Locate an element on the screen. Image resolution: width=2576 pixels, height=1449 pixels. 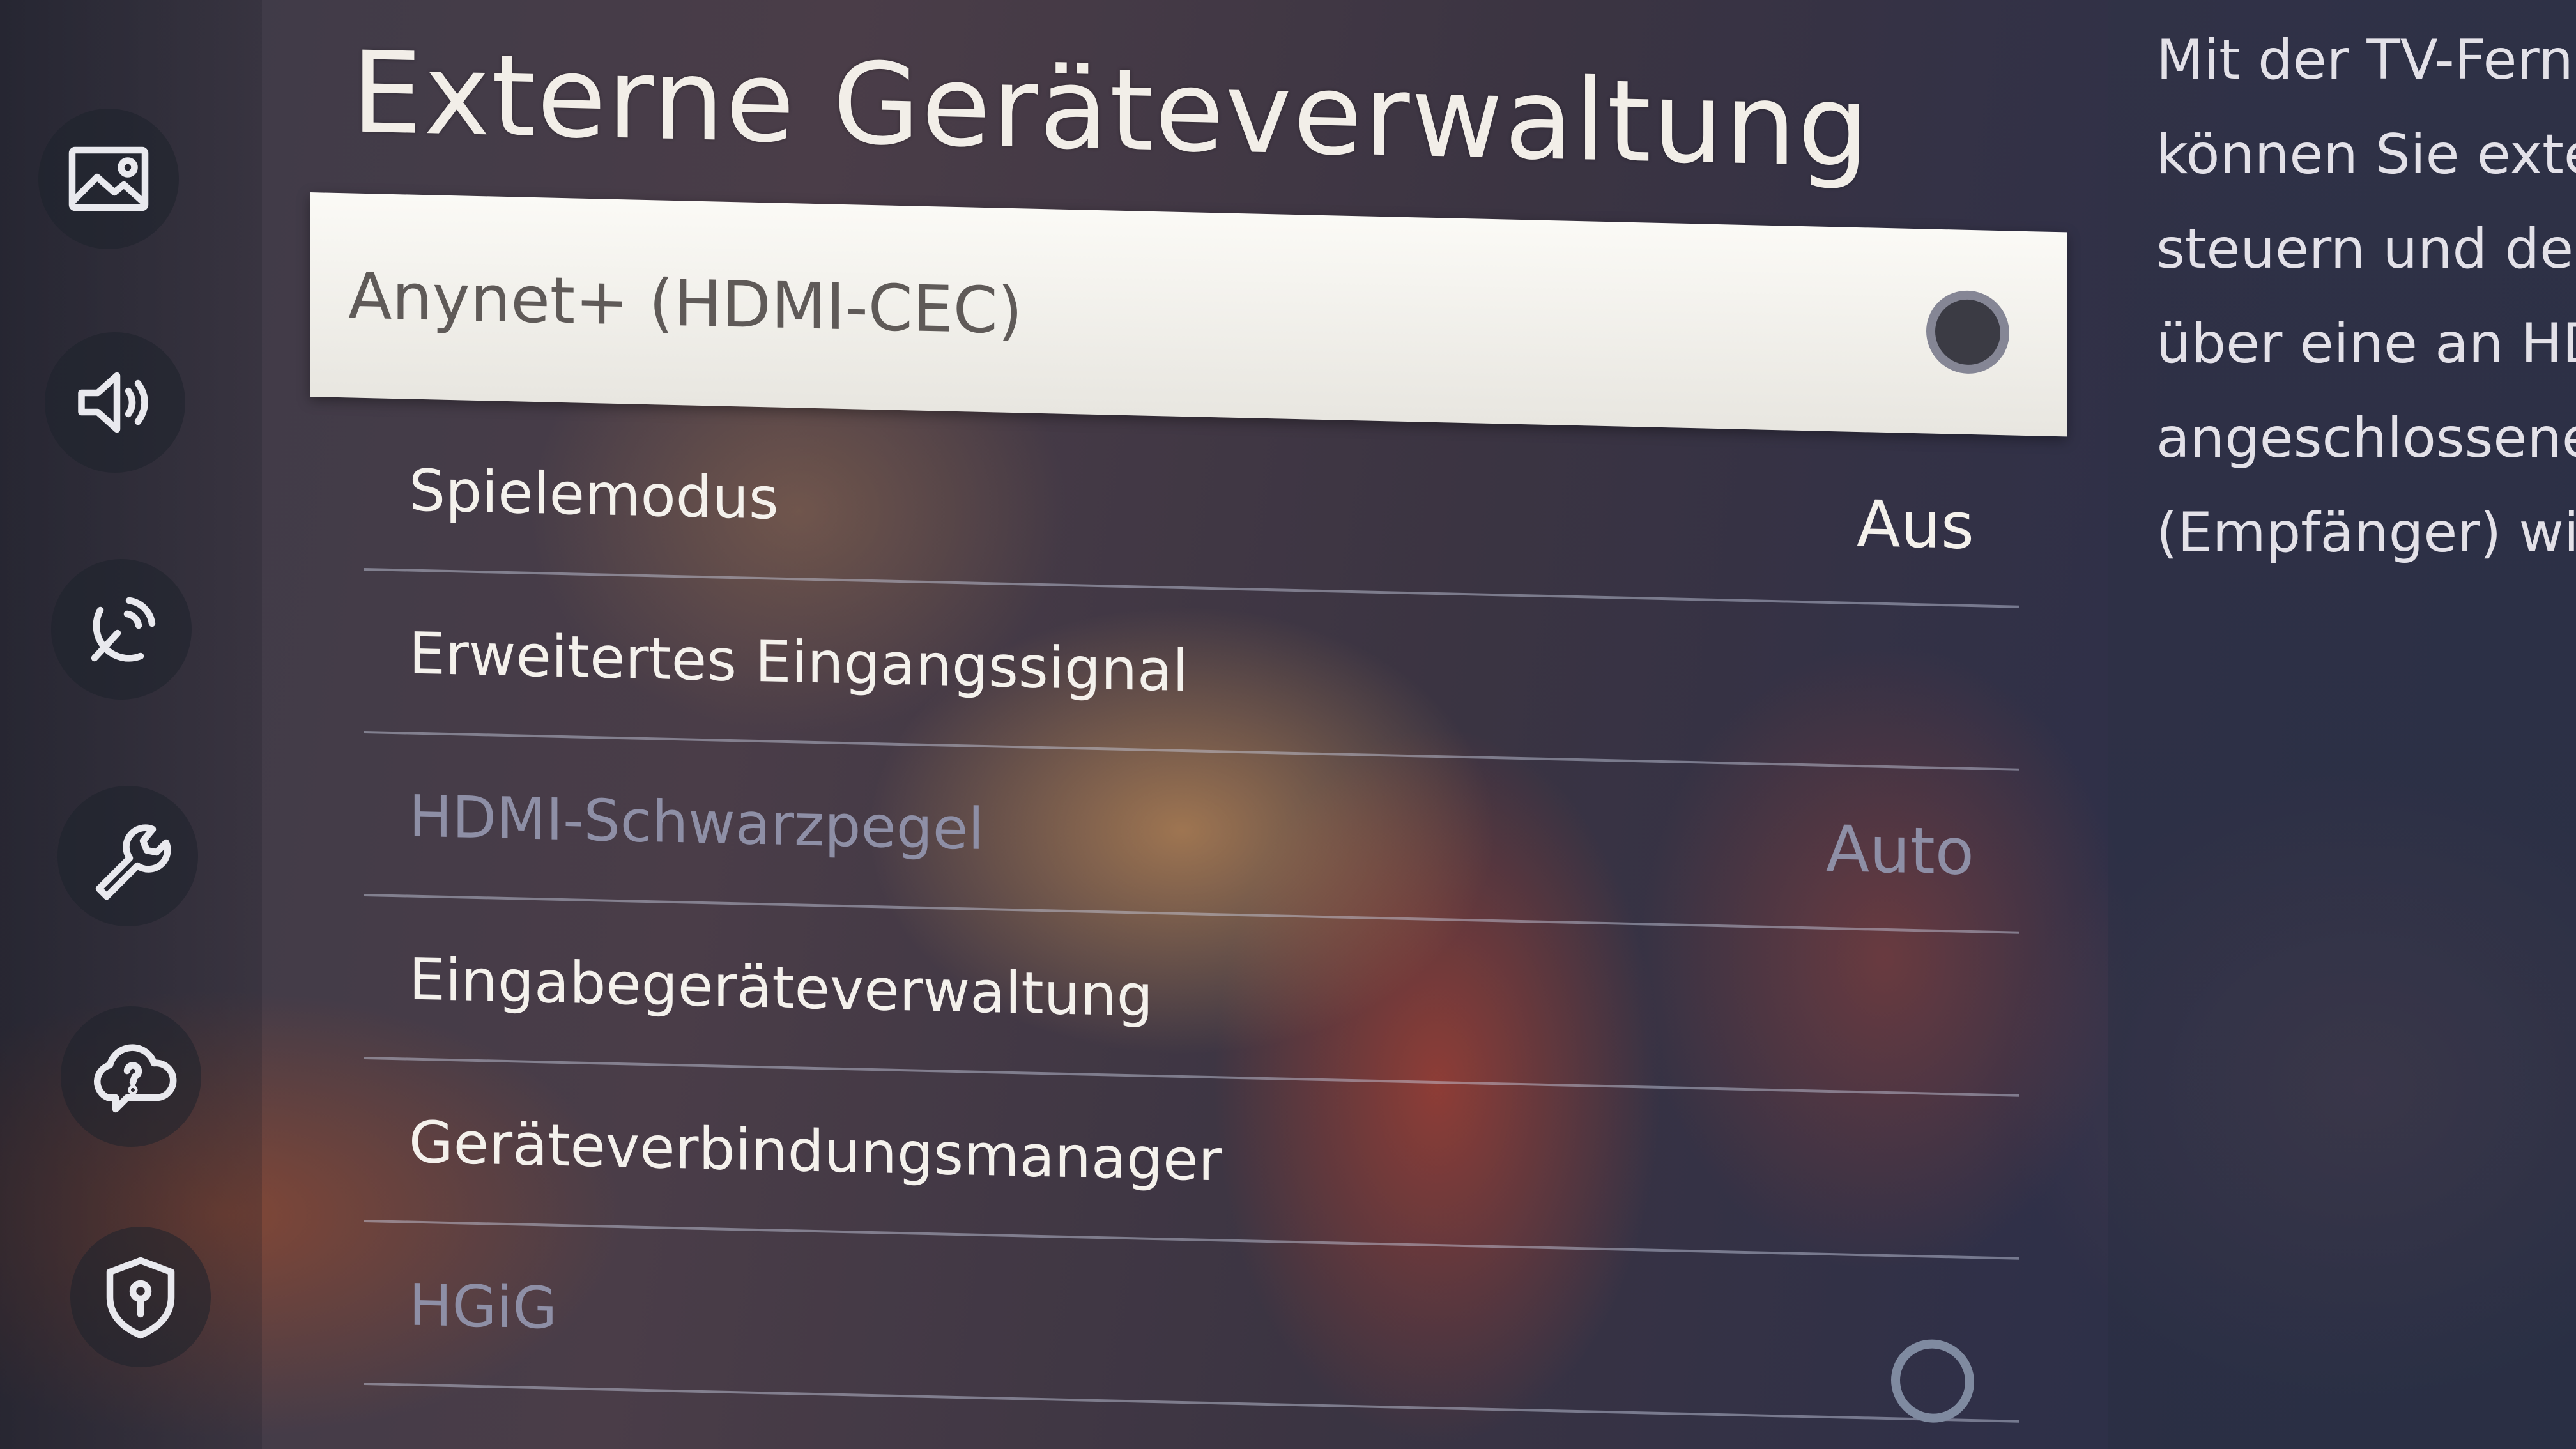
menu-item-erweitertes-eingangssignal: Erweitertes Eingangssignal is located at coordinates (1191, 672).